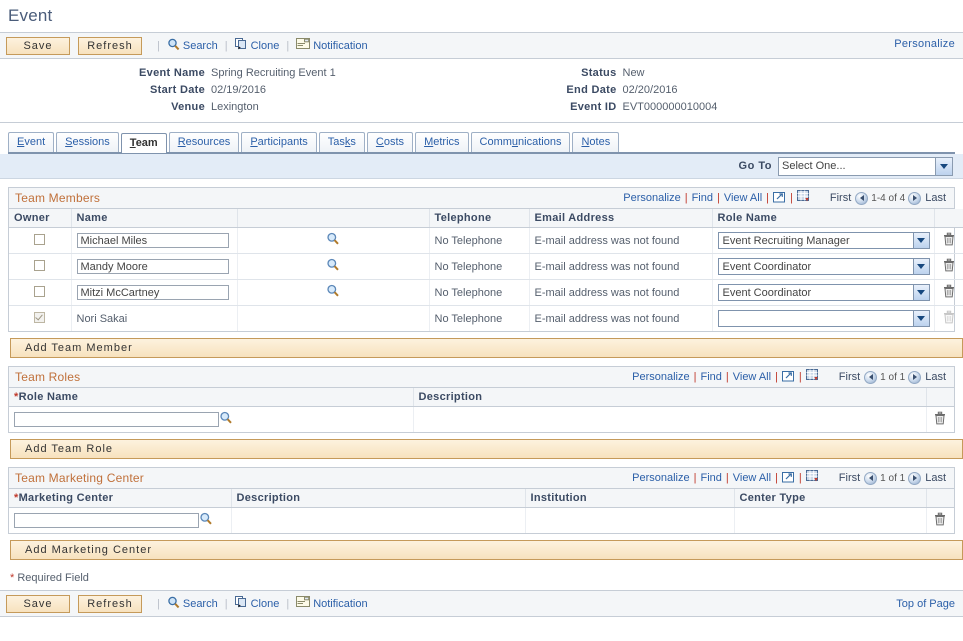 The width and height of the screenshot is (963, 641). I want to click on col-role-name-label: Role Name, so click(48, 397).